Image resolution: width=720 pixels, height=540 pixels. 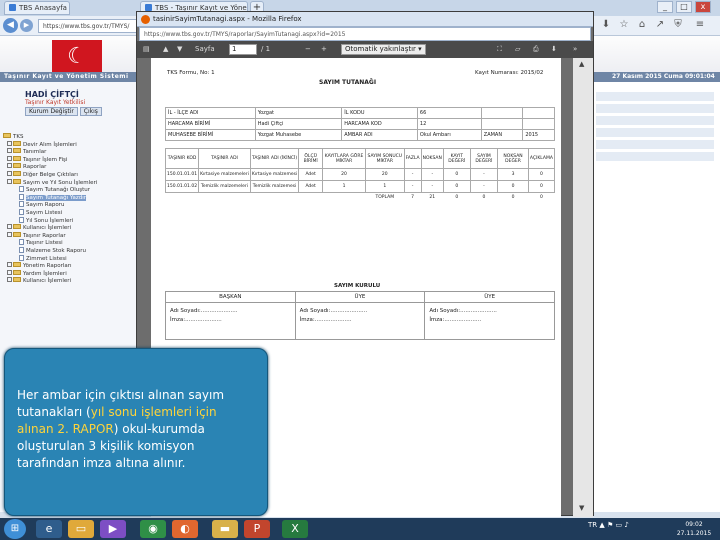 I want to click on minimize-button: _, so click(x=665, y=7).